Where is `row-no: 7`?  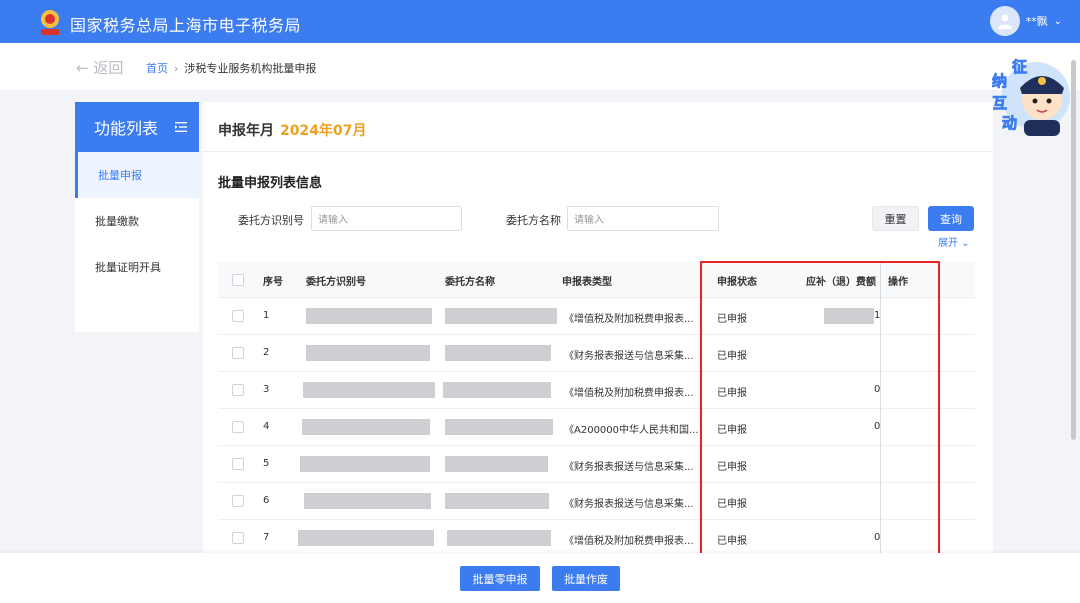
row-no: 7 is located at coordinates (266, 537).